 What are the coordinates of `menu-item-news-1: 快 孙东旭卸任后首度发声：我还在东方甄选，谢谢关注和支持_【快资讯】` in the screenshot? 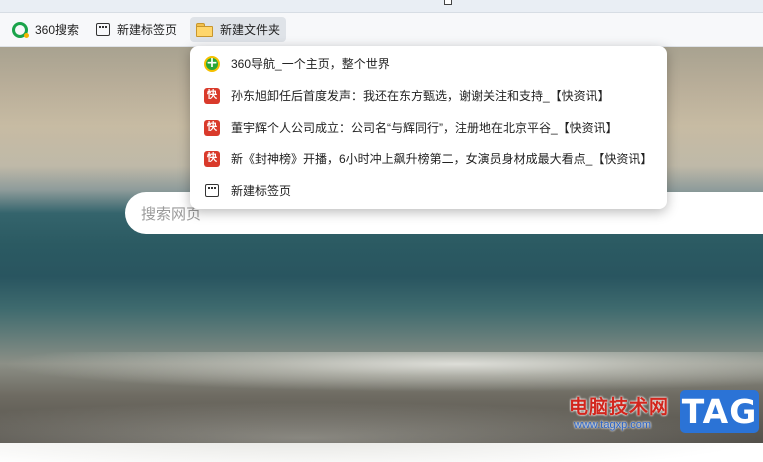 It's located at (428, 95).